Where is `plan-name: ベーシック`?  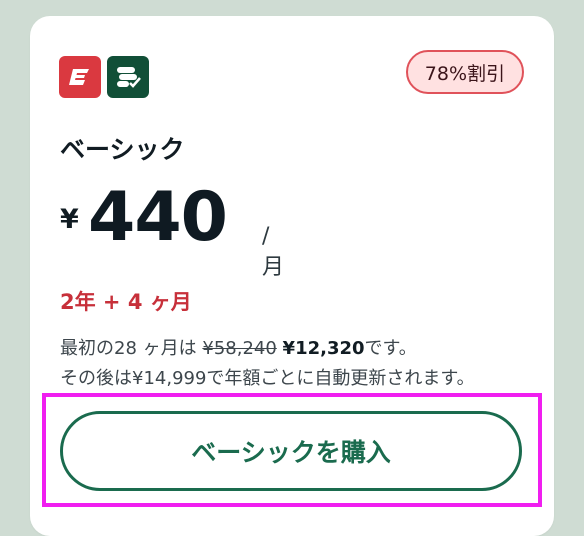 plan-name: ベーシック is located at coordinates (122, 149).